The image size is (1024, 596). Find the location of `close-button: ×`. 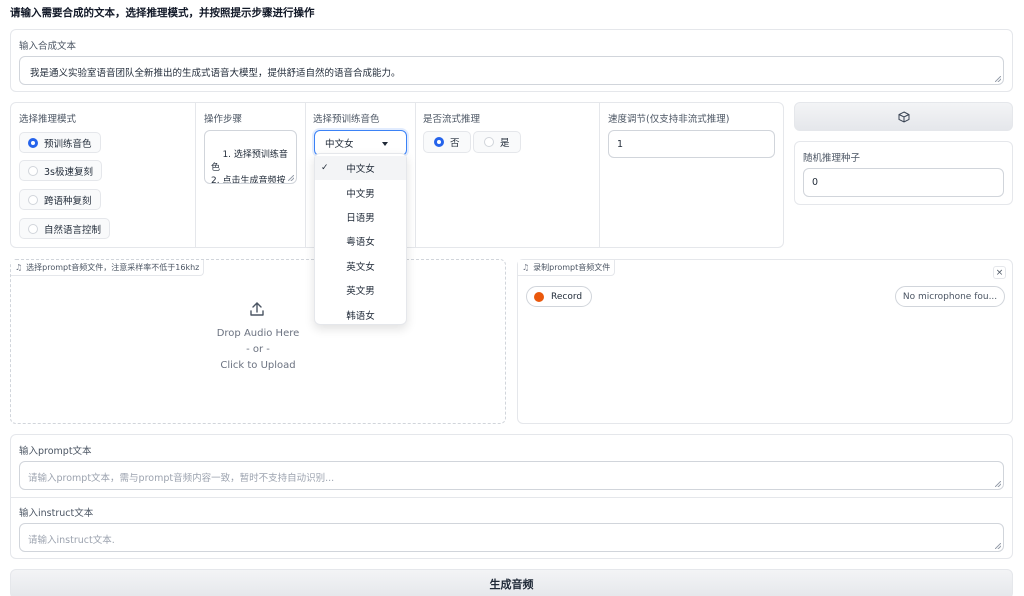

close-button: × is located at coordinates (999, 272).